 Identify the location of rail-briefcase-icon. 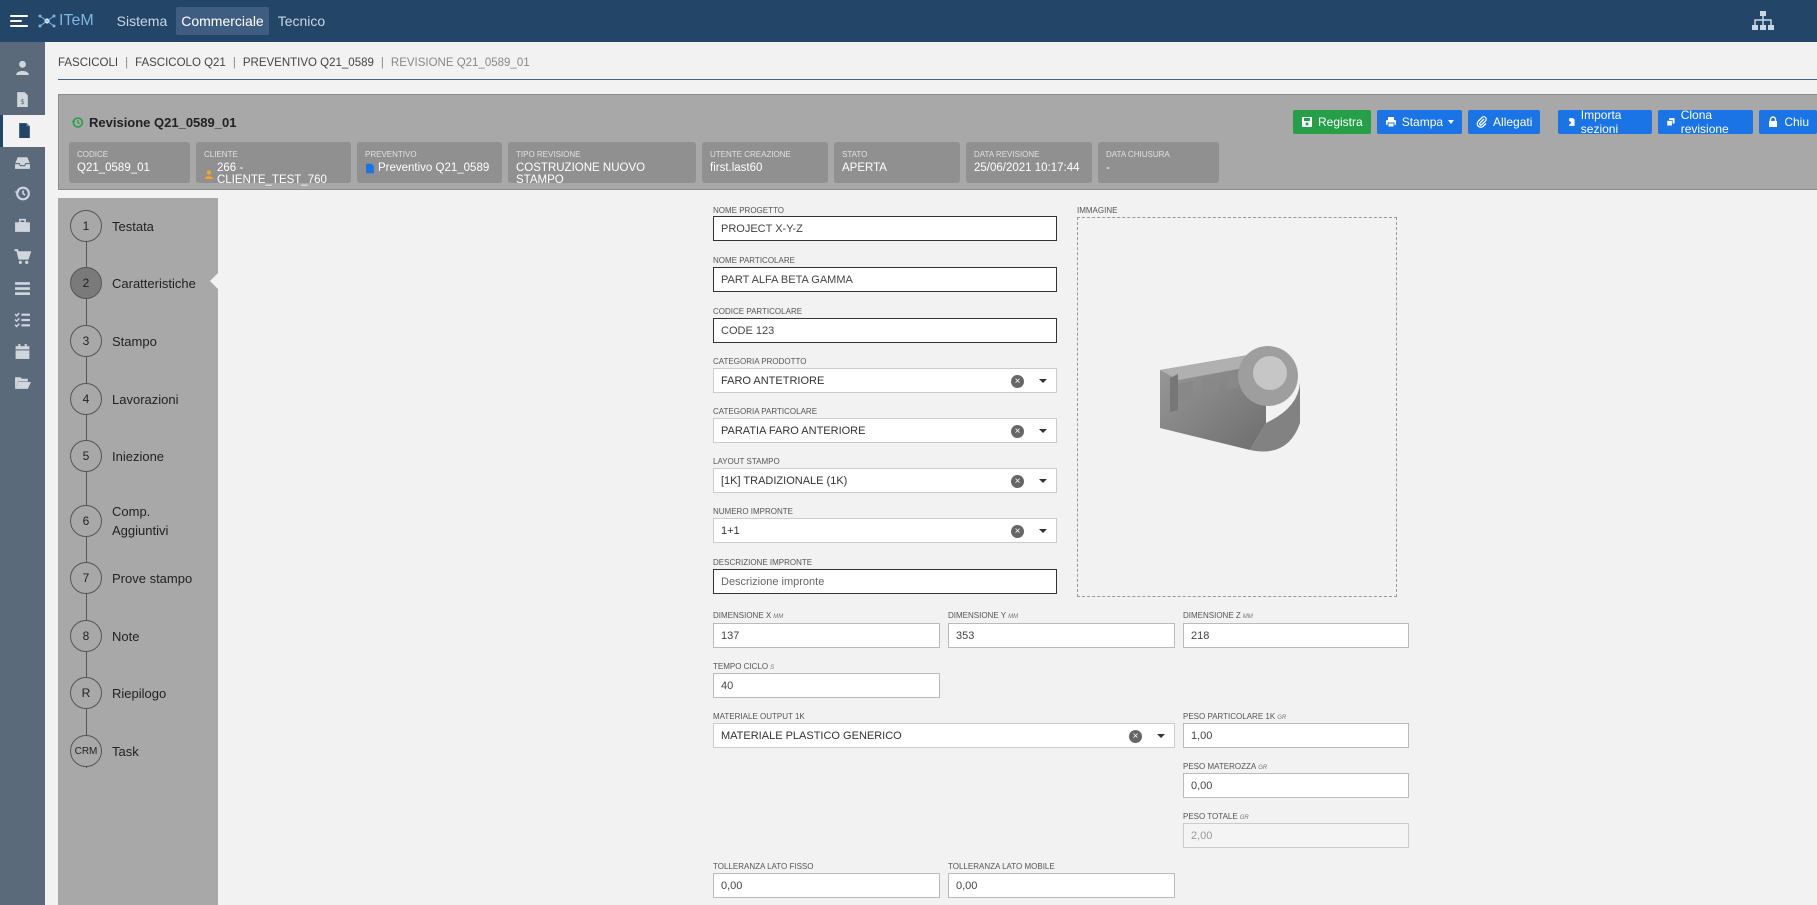
(22, 226).